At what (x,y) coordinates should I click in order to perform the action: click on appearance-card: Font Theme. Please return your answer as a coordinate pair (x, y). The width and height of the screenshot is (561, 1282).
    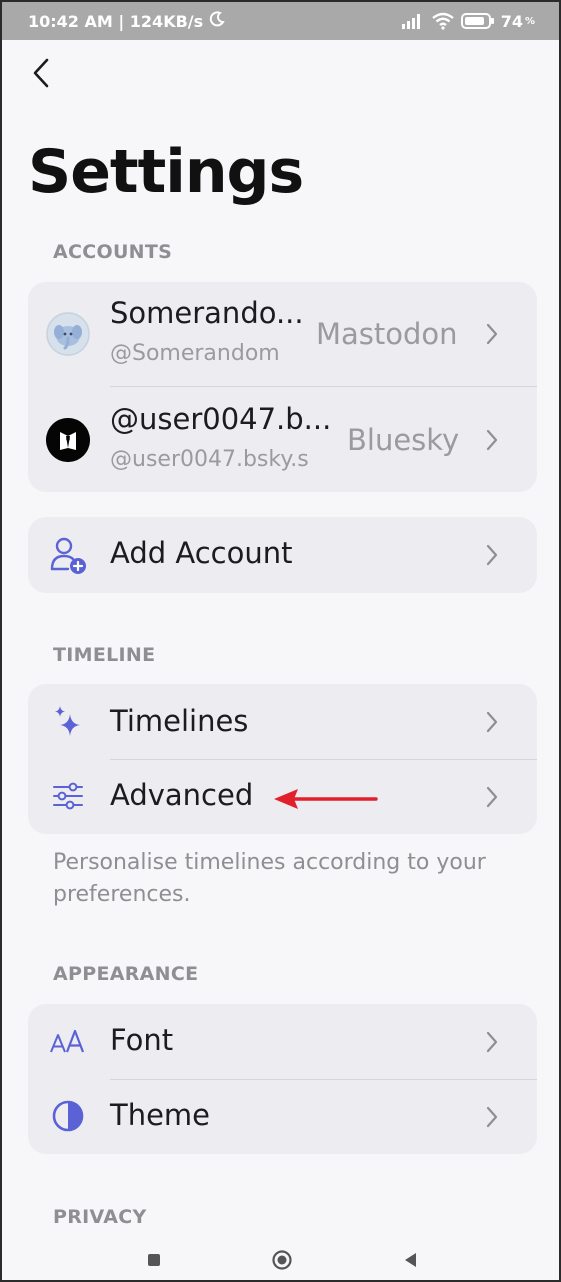
    Looking at the image, I should click on (282, 1079).